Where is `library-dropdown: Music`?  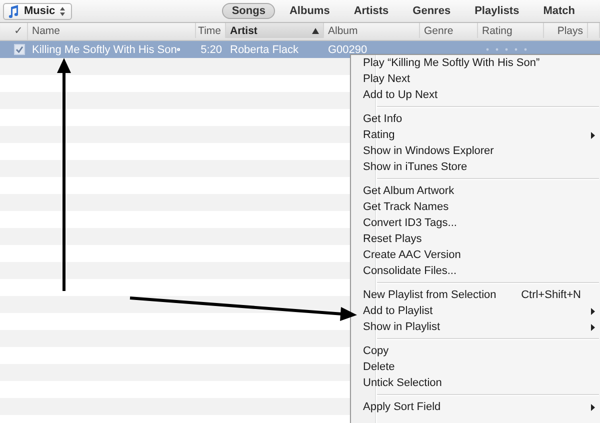 library-dropdown: Music is located at coordinates (37, 11).